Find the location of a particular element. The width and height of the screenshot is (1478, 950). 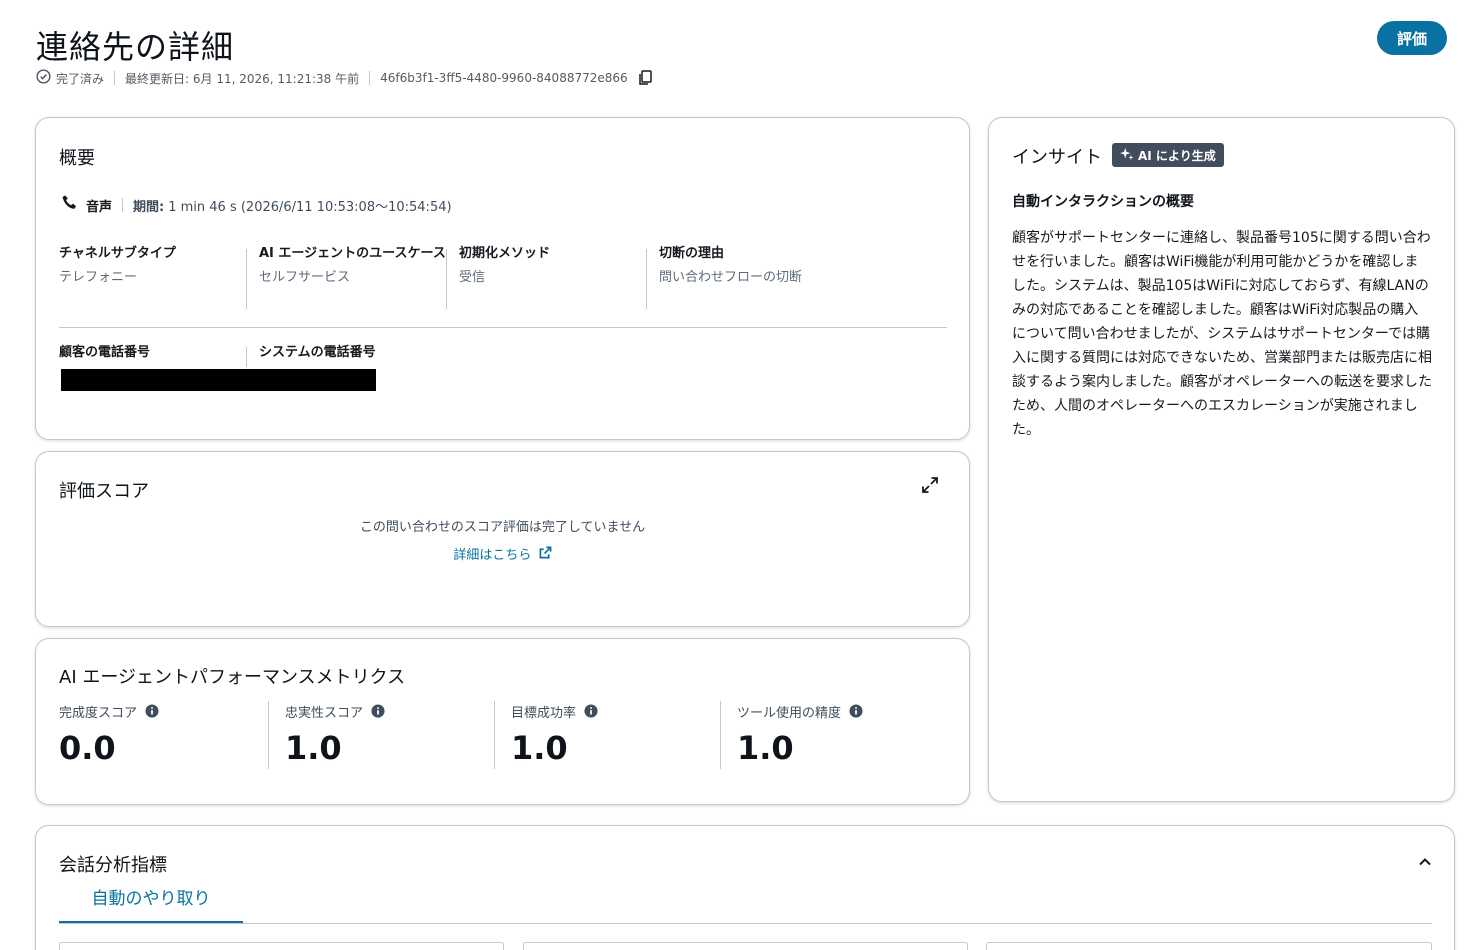

expand-icon is located at coordinates (930, 487).